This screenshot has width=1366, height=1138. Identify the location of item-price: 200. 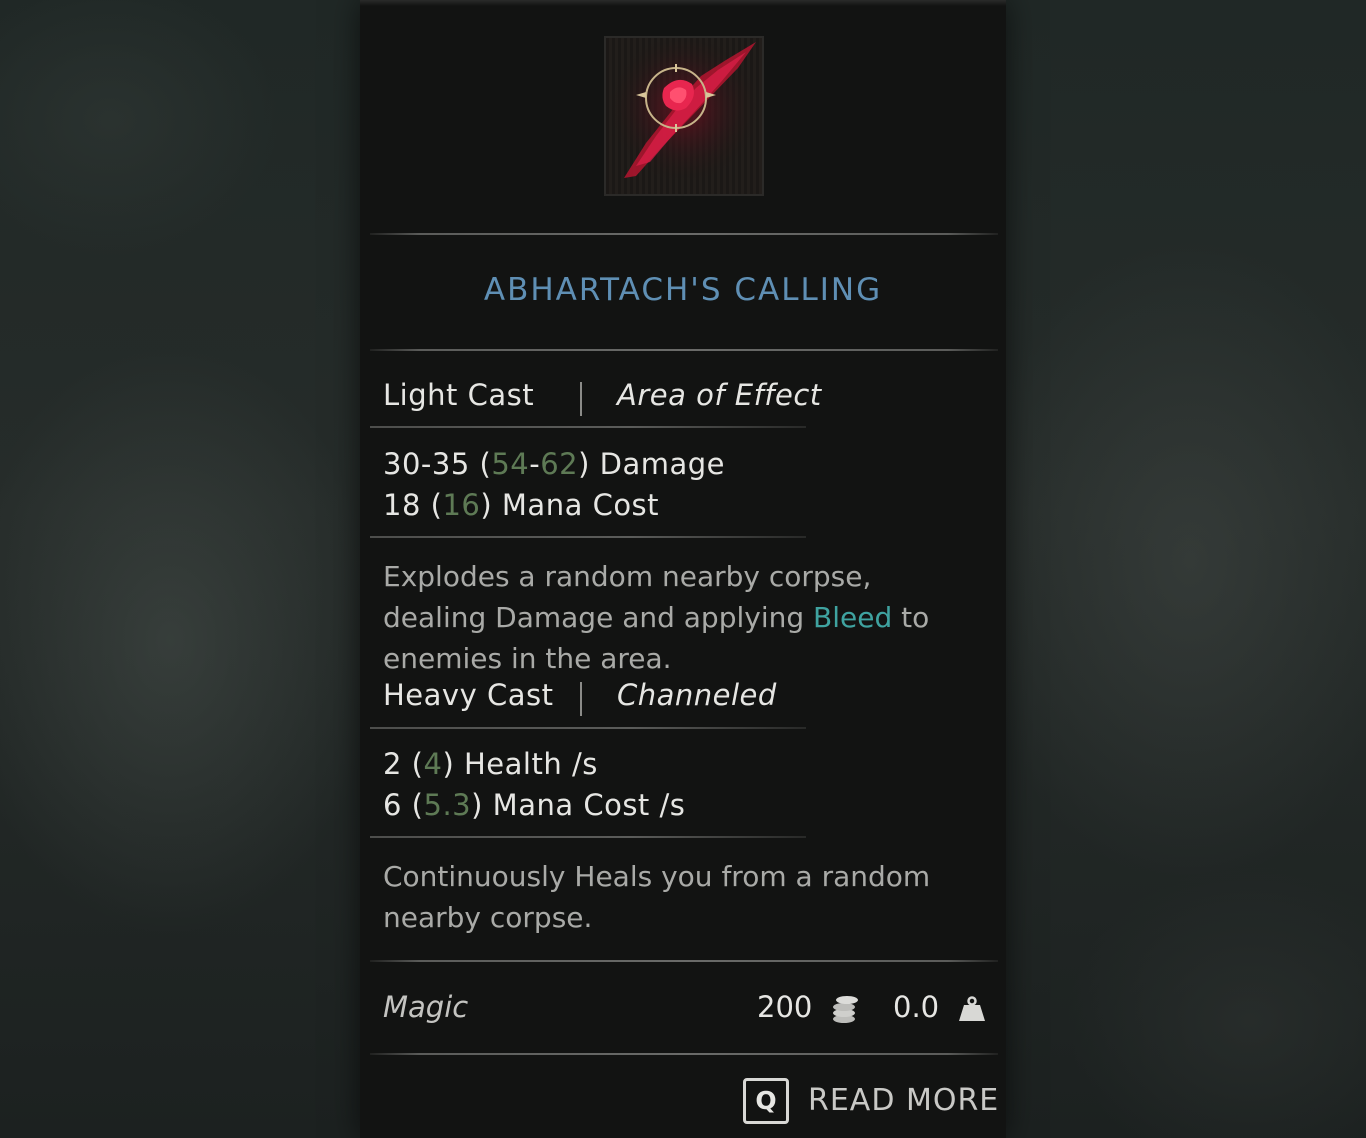
(785, 1007).